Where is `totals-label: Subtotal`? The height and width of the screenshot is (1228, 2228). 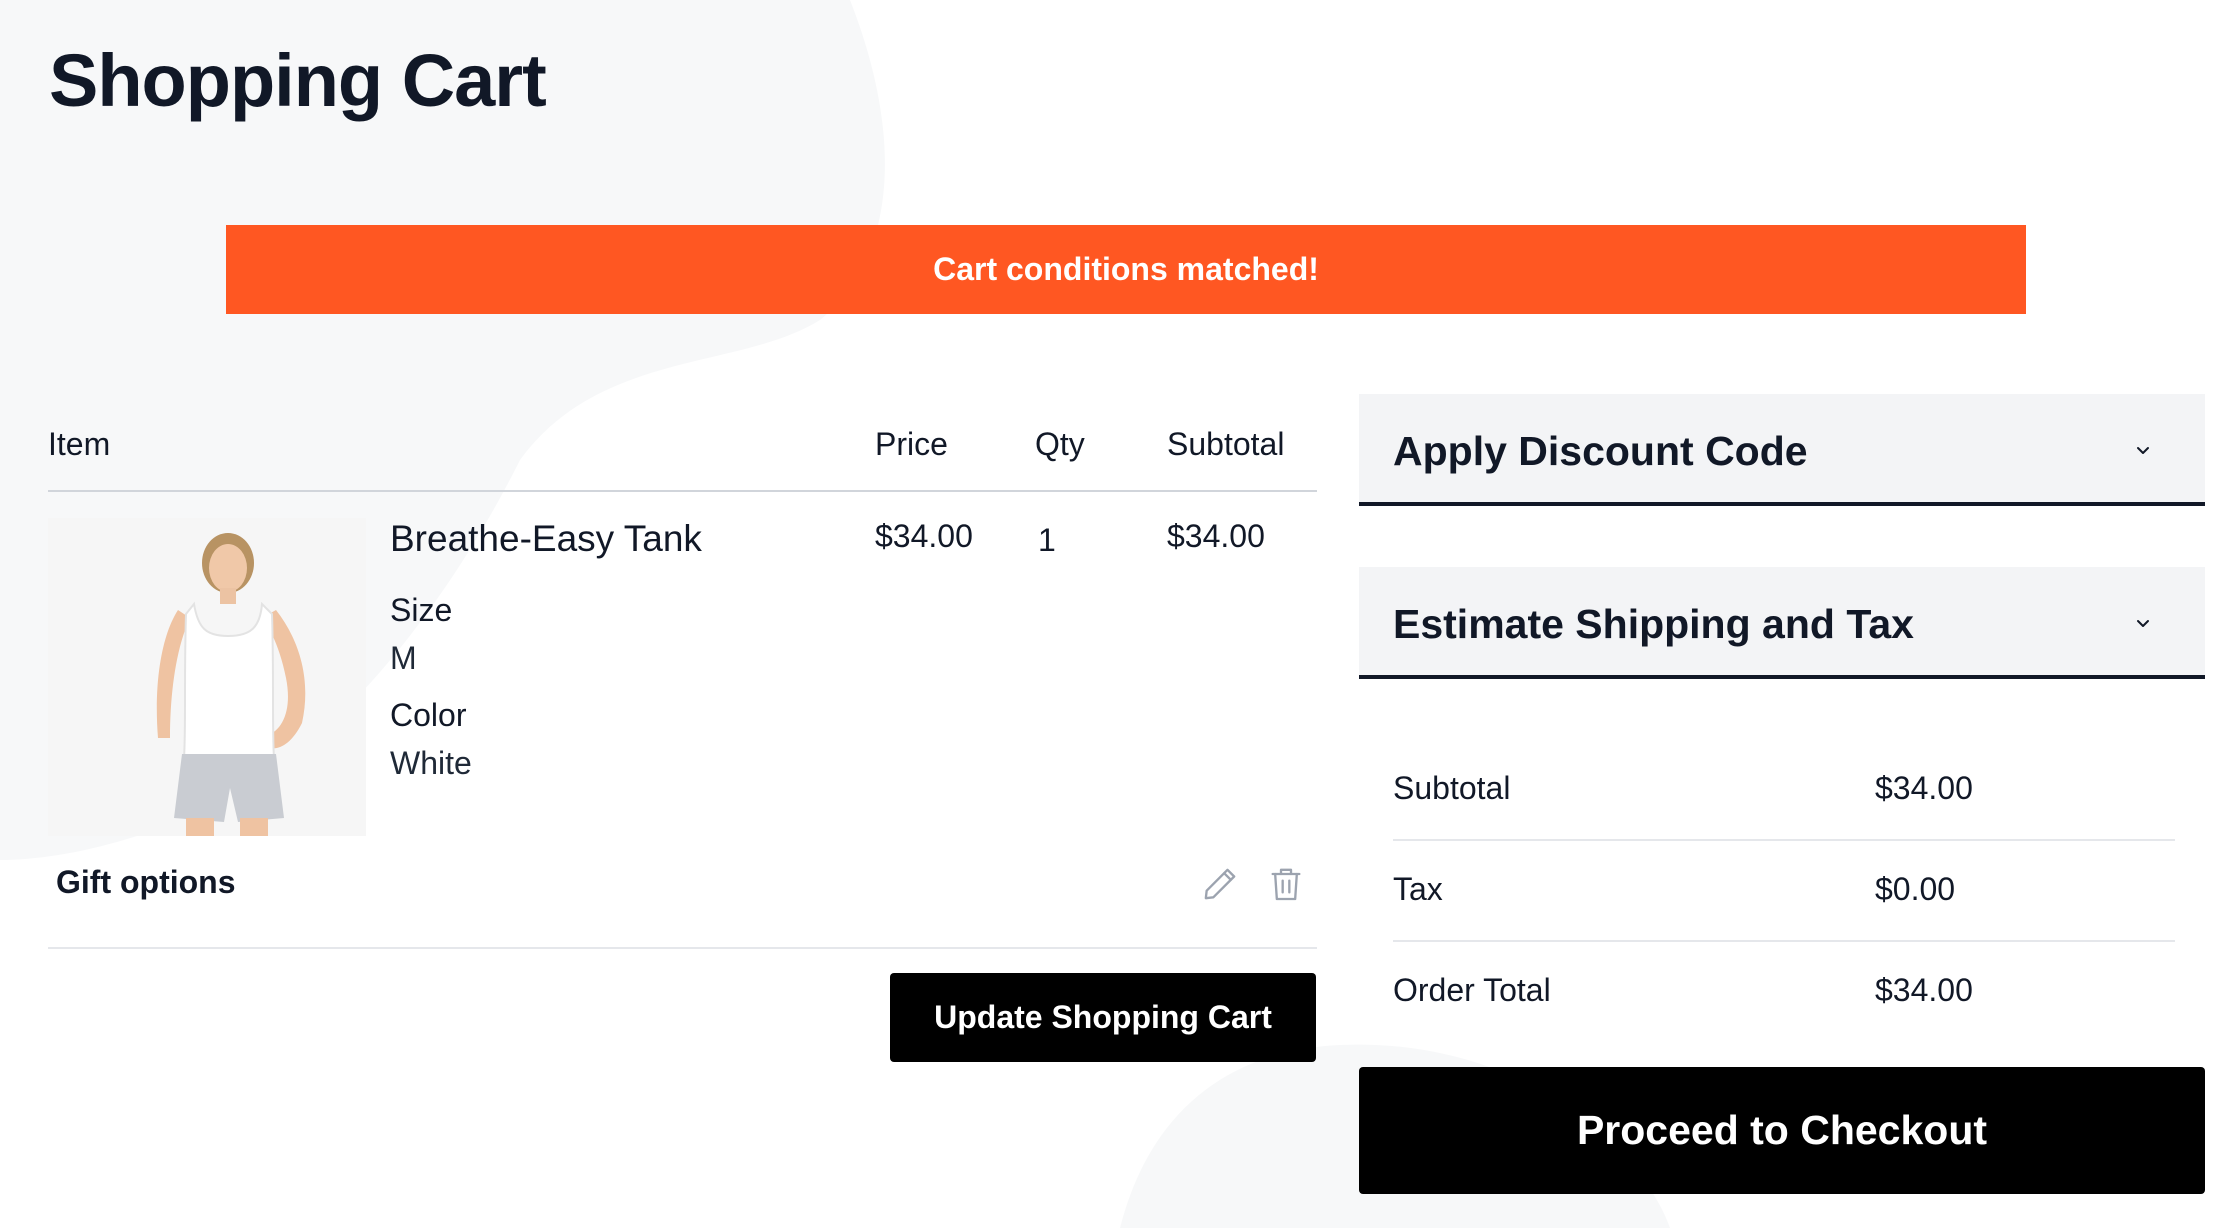
totals-label: Subtotal is located at coordinates (1452, 788).